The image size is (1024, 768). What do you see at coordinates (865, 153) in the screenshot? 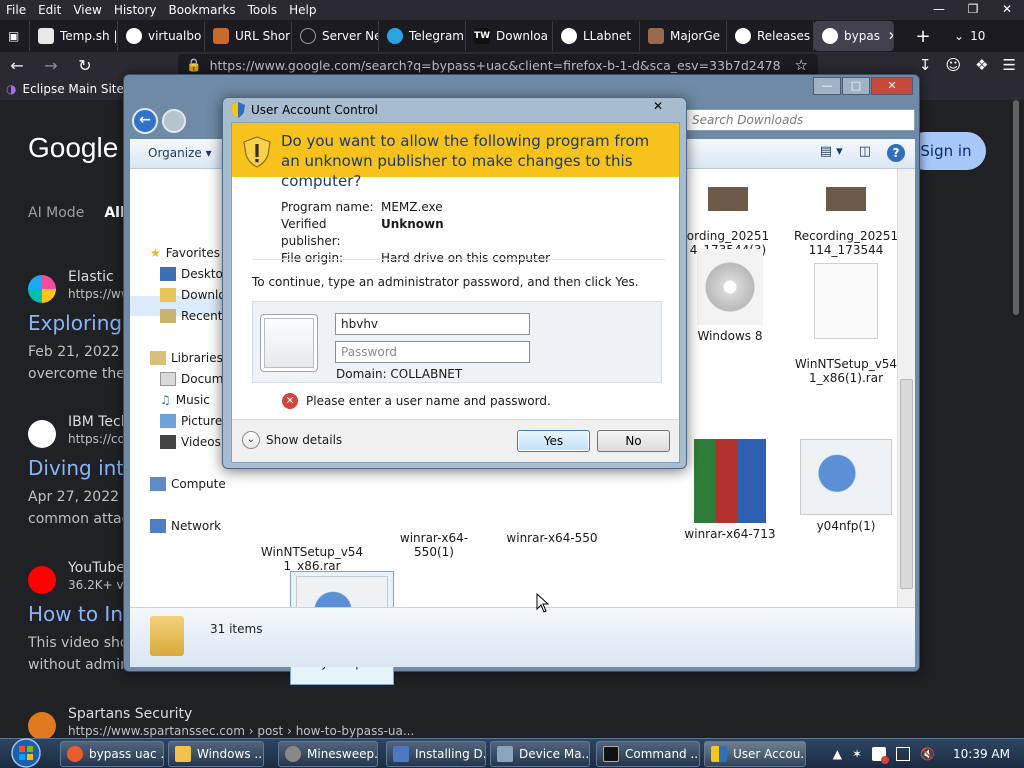
I see `preview-pane-icon: ◫` at bounding box center [865, 153].